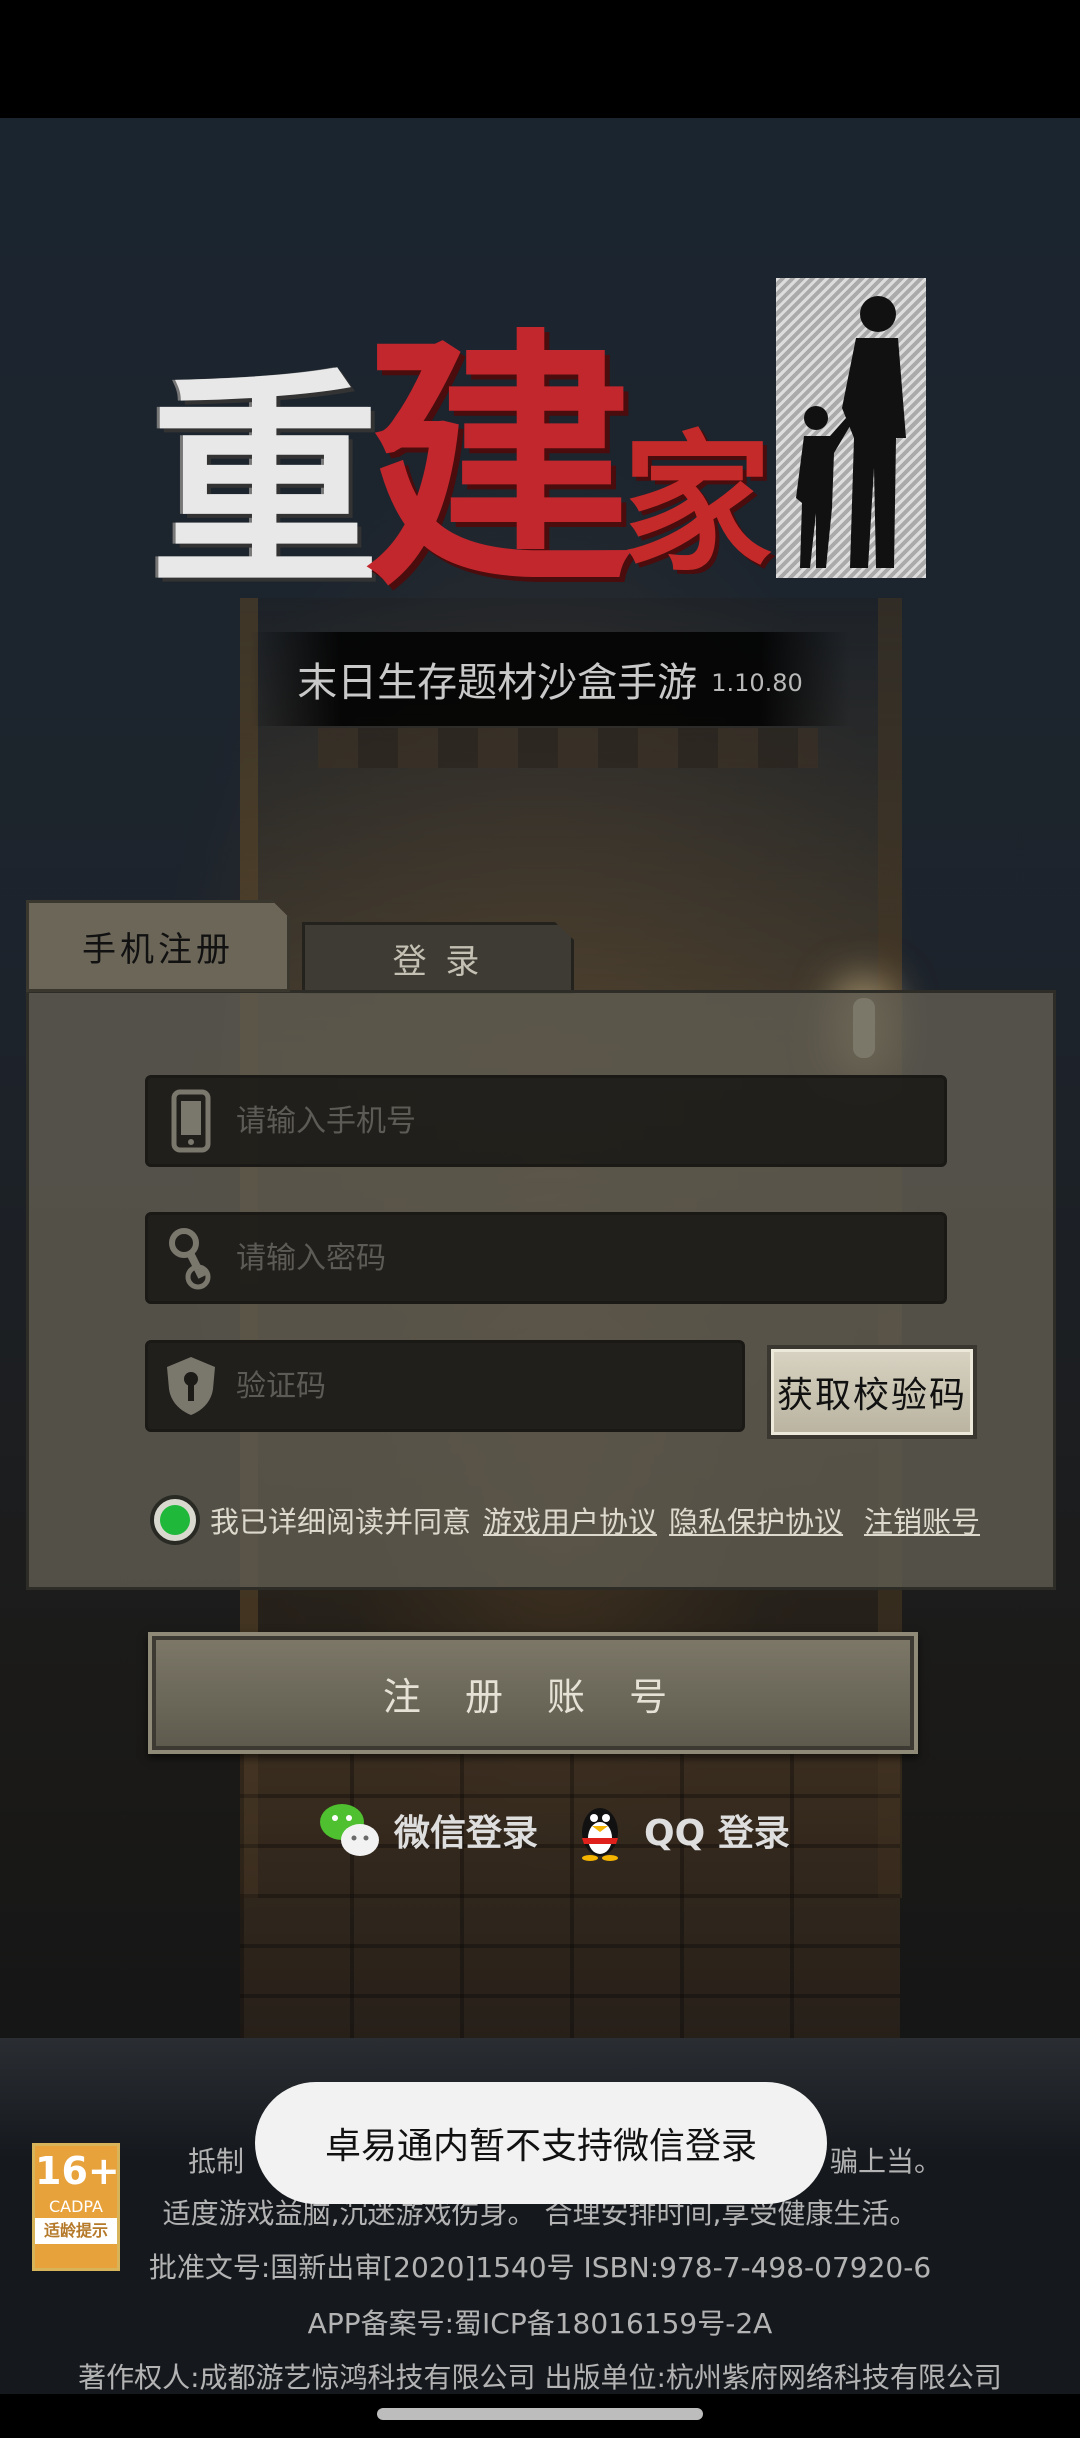 The height and width of the screenshot is (2438, 1080). Describe the element at coordinates (158, 946) in the screenshot. I see `tab-phone-register: 手机注册` at that location.